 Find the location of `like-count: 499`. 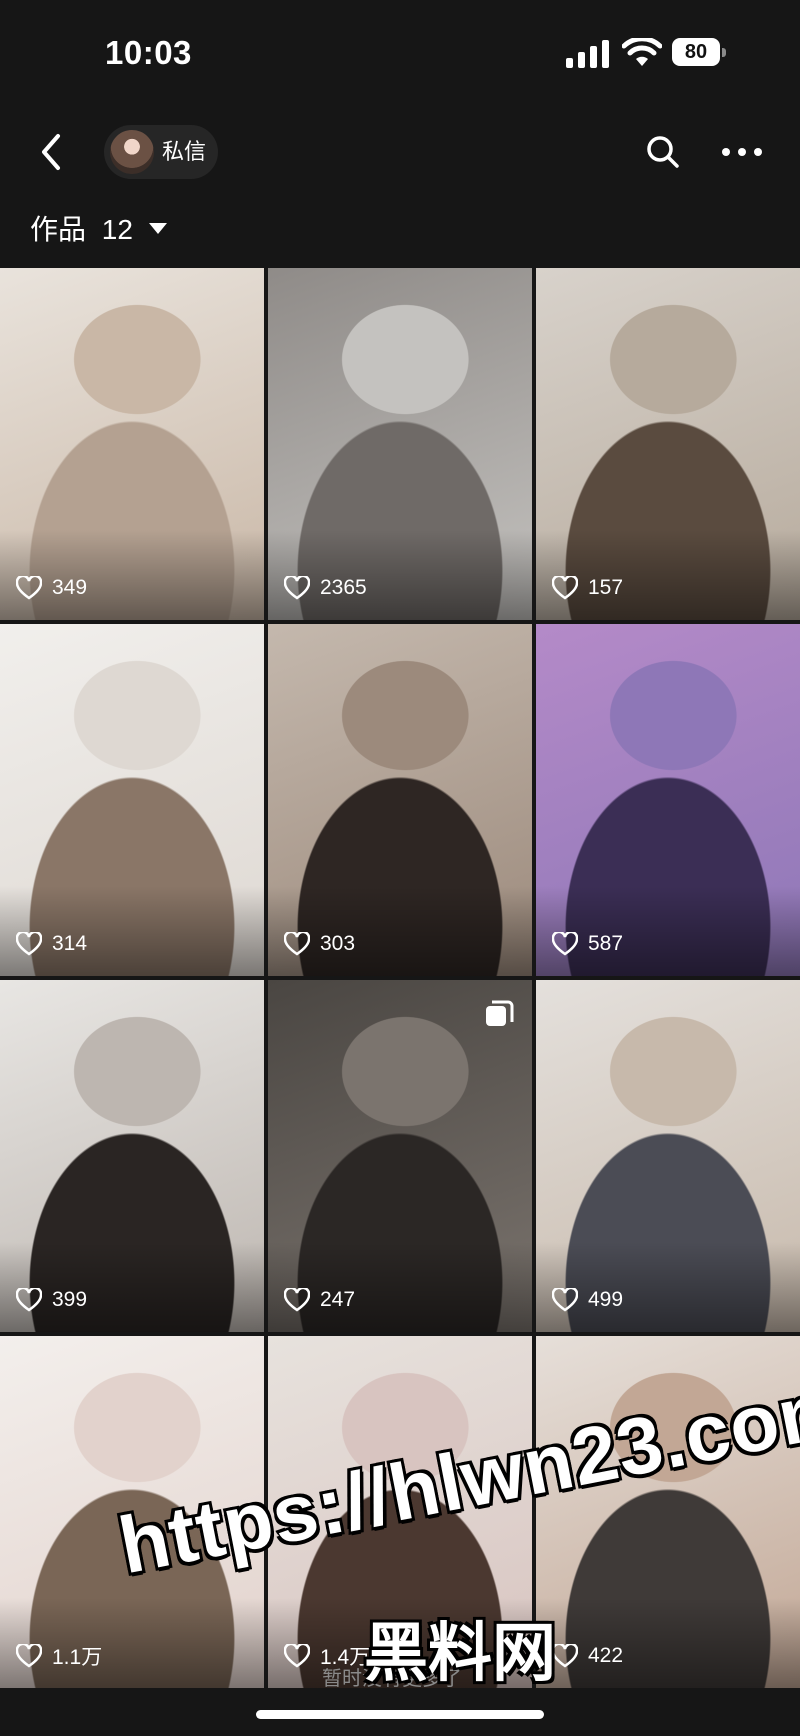

like-count: 499 is located at coordinates (587, 1300).